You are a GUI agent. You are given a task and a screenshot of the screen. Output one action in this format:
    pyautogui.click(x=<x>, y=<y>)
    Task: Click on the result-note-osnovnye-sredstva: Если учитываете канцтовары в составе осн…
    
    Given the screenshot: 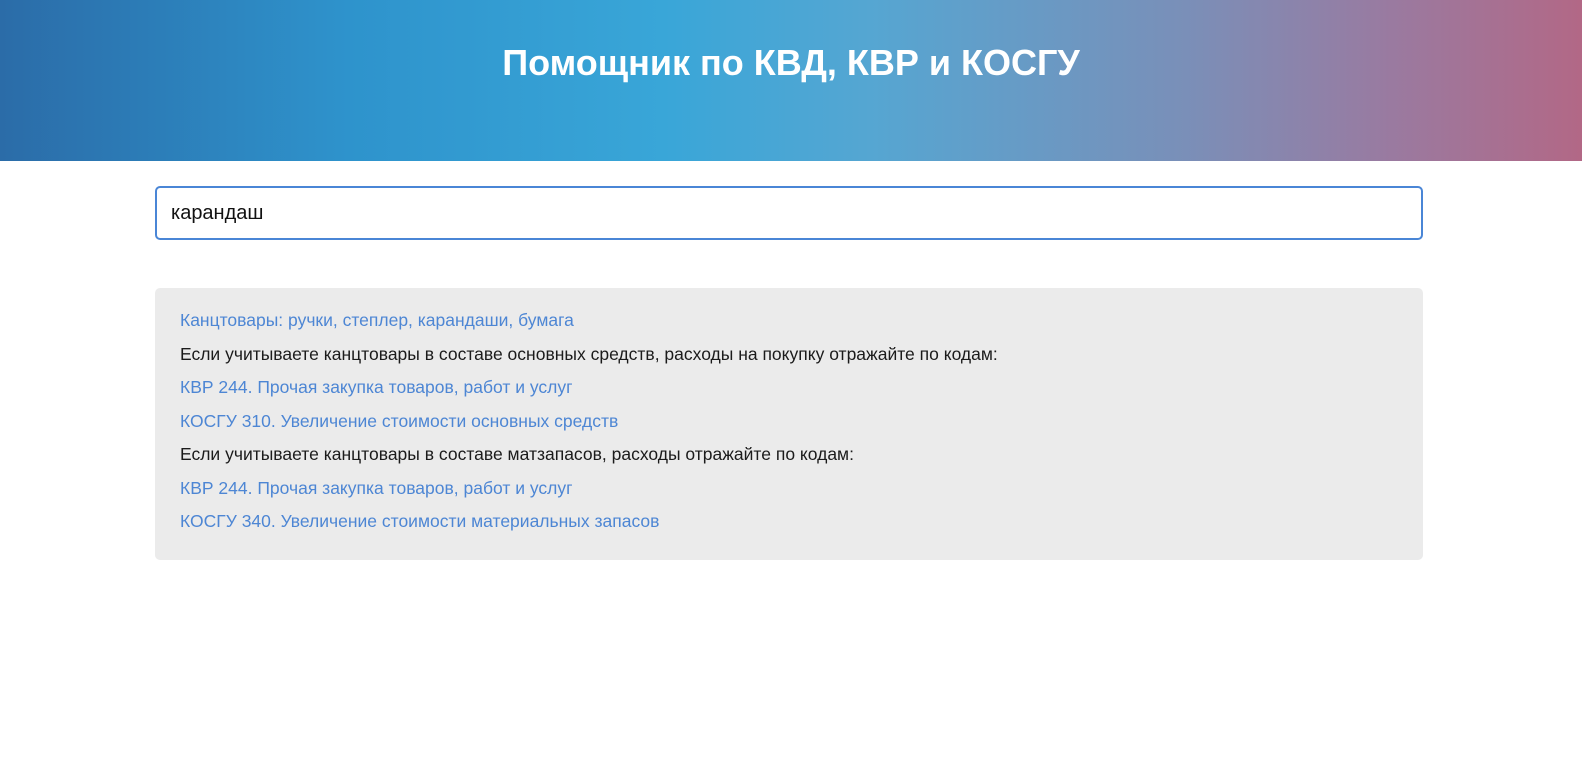 What is the action you would take?
    pyautogui.click(x=589, y=353)
    